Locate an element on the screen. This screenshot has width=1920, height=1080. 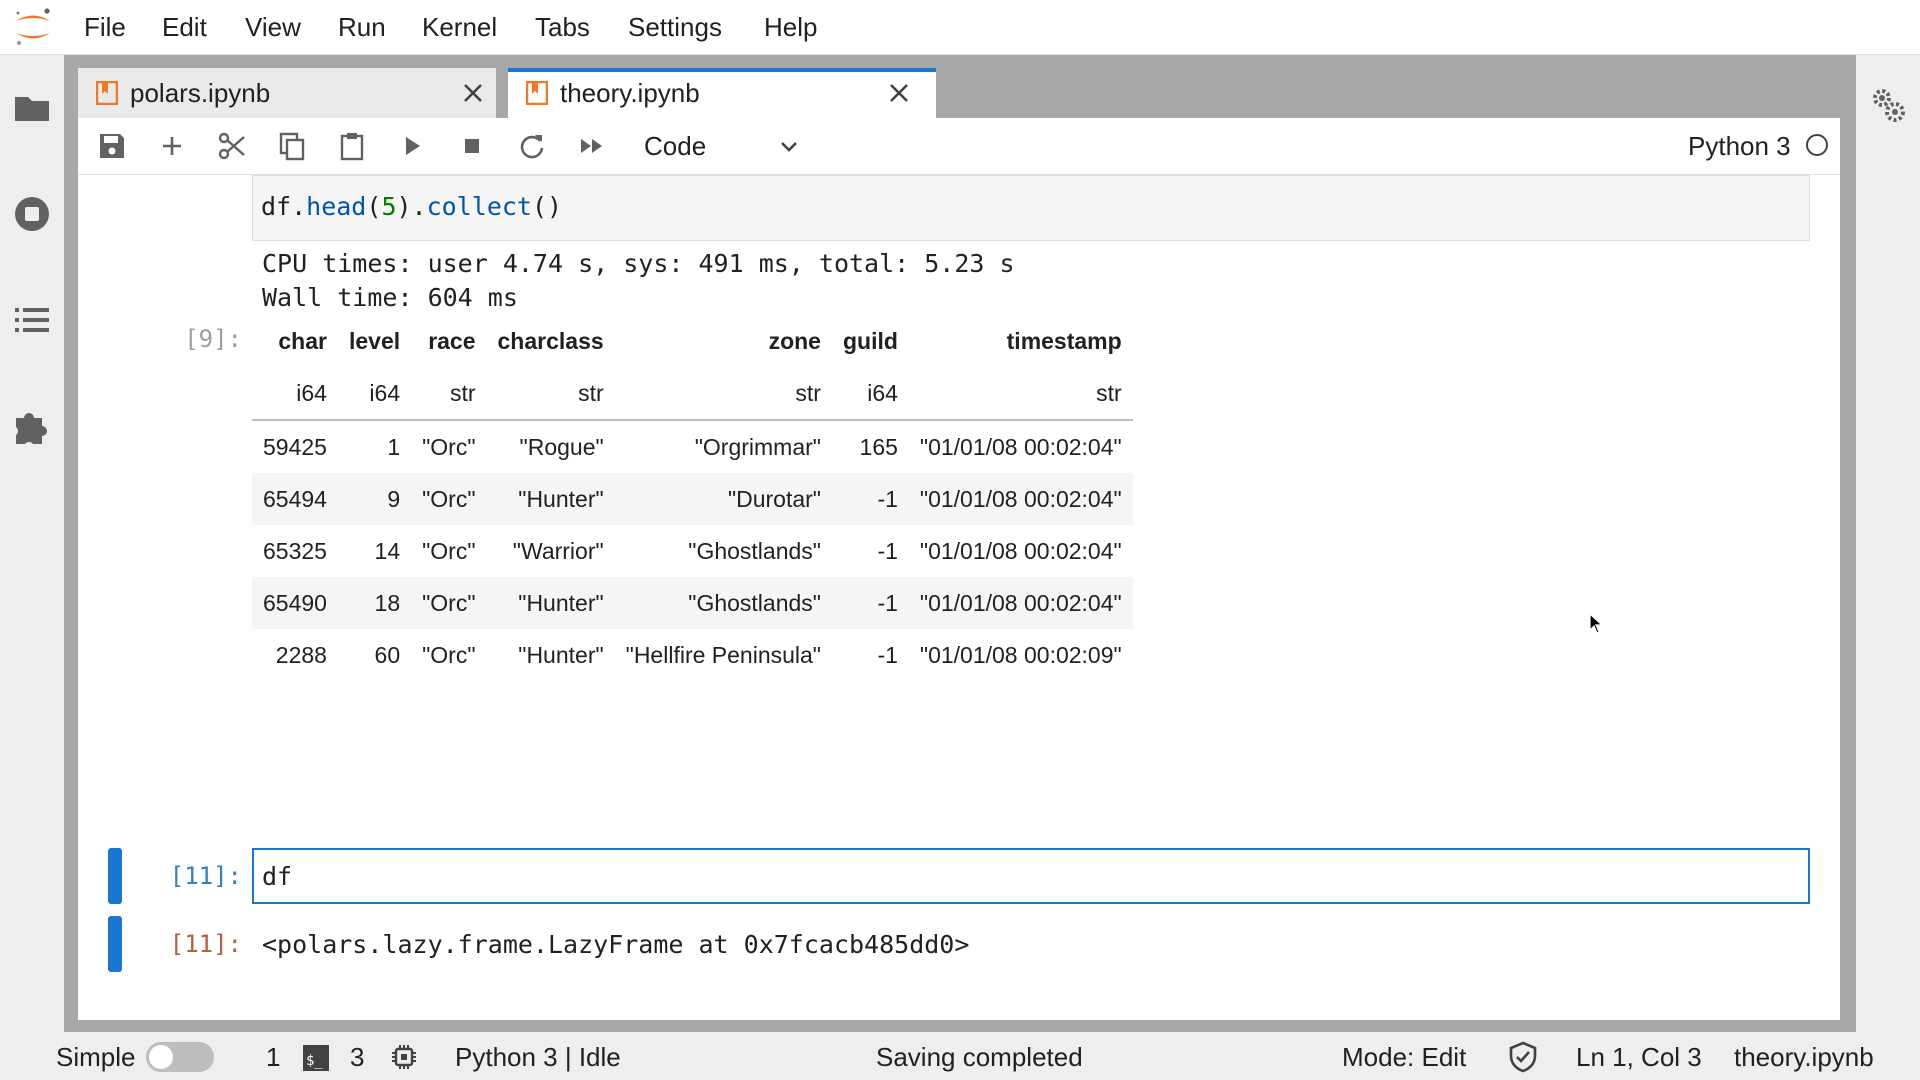
table-cell: "Rogue" is located at coordinates (561, 446).